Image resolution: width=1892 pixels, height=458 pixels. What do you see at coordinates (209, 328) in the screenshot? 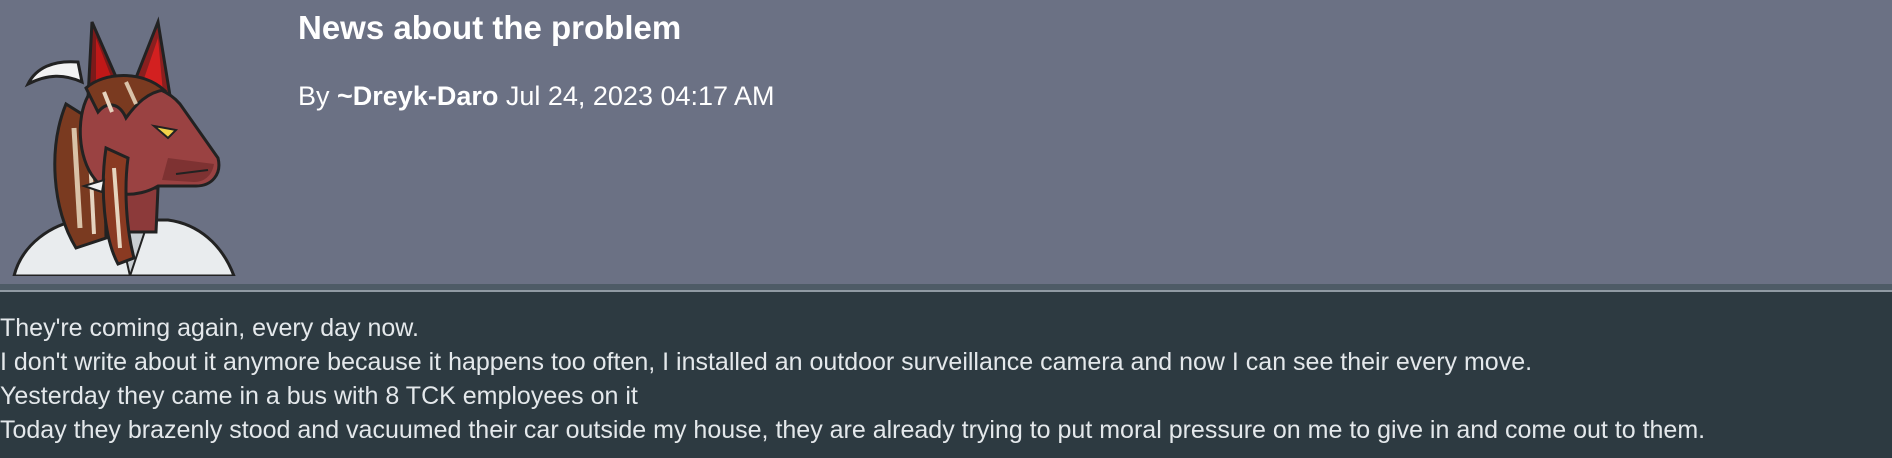
I see `body-paragraph: They're coming again, every day now.` at bounding box center [209, 328].